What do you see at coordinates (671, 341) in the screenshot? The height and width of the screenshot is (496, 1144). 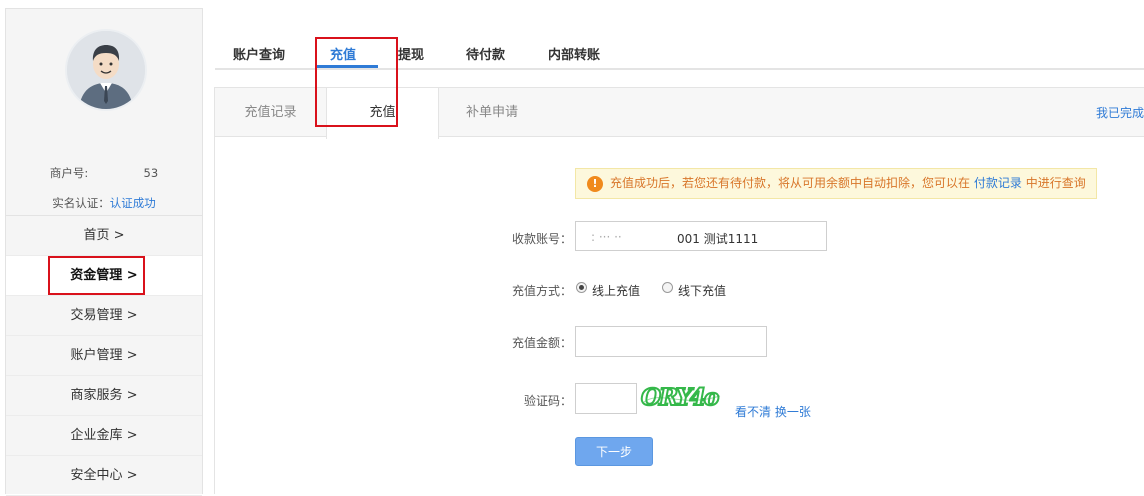 I see `amount-input` at bounding box center [671, 341].